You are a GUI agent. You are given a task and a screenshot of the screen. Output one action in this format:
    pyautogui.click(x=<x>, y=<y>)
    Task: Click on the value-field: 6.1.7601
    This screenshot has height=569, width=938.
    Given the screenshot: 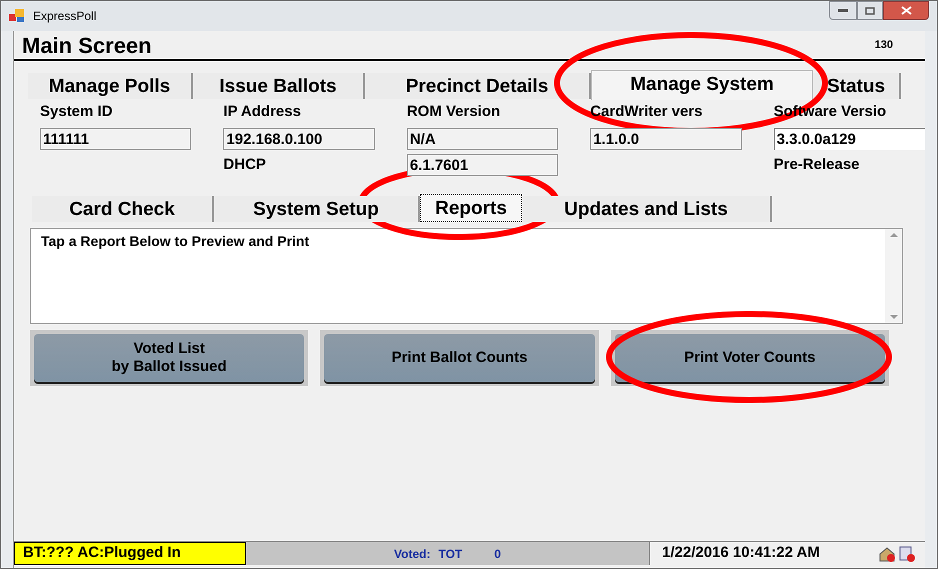 What is the action you would take?
    pyautogui.click(x=482, y=165)
    